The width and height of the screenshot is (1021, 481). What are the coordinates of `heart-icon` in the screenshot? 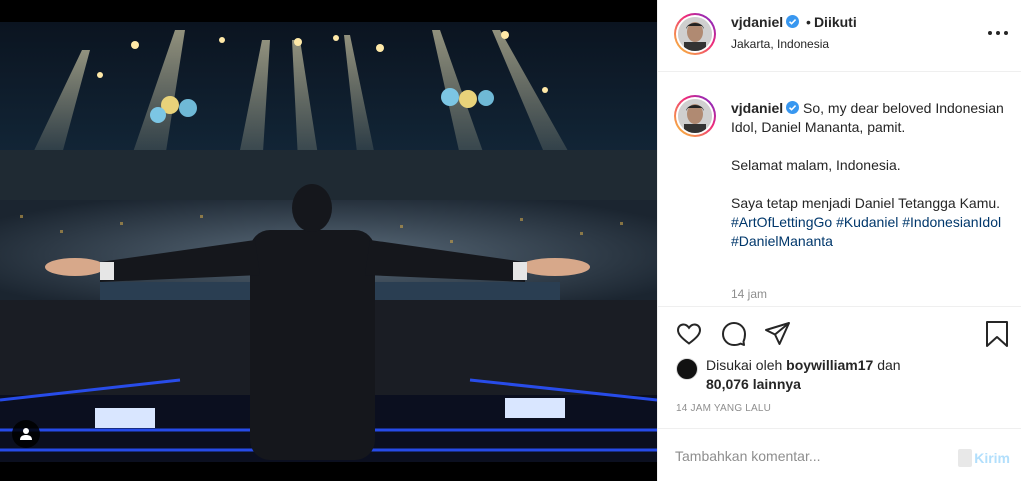 It's located at (689, 334).